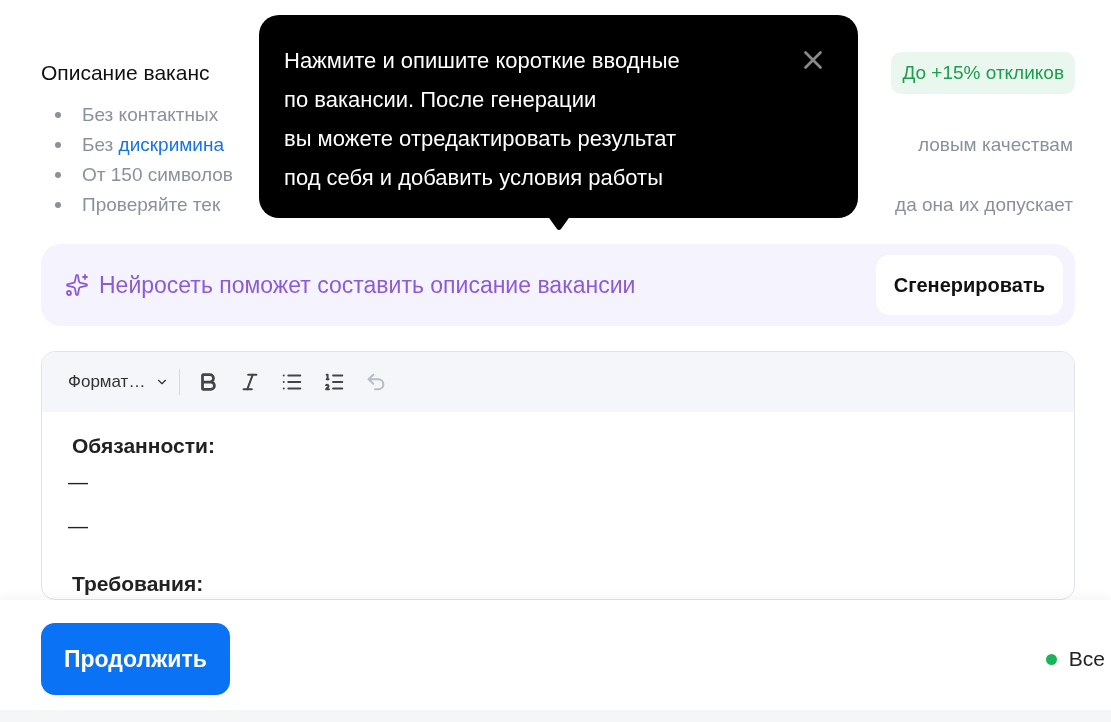 This screenshot has height=722, width=1111. I want to click on content-heading: Требования:, so click(138, 584).